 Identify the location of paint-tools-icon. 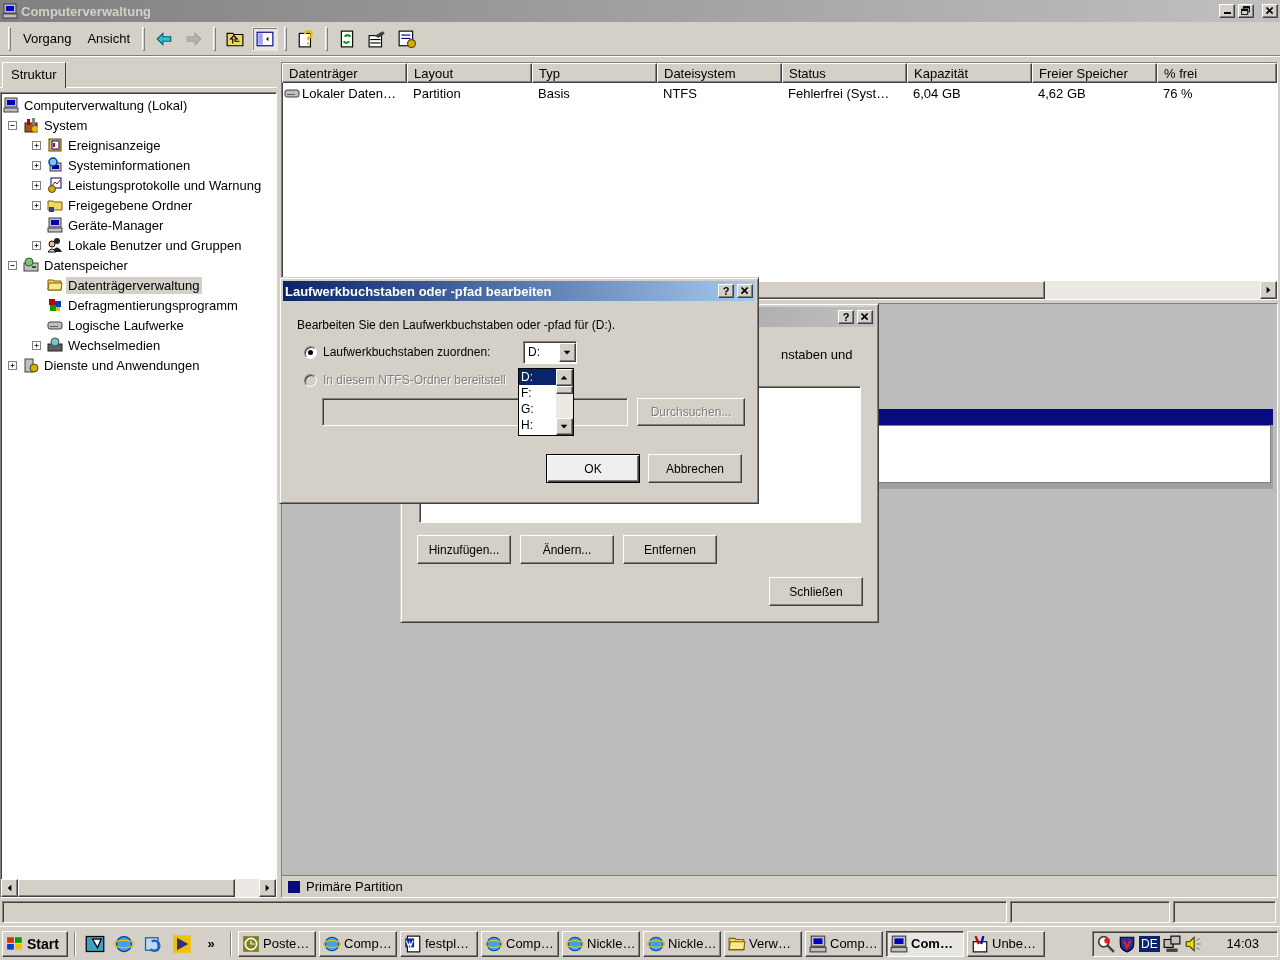
(980, 943).